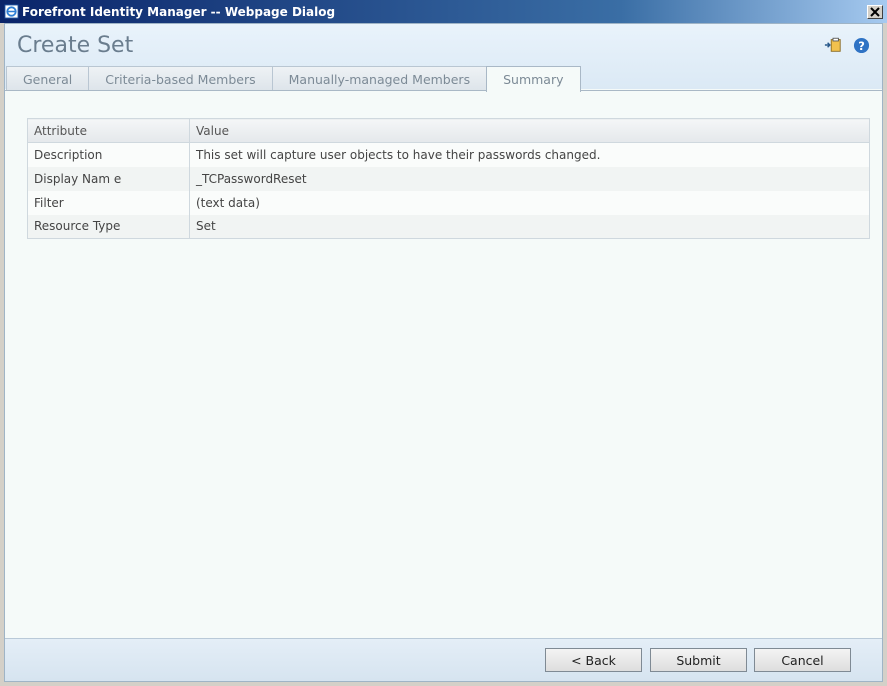 This screenshot has width=887, height=686. I want to click on table-header-row: Attribute Value, so click(448, 130).